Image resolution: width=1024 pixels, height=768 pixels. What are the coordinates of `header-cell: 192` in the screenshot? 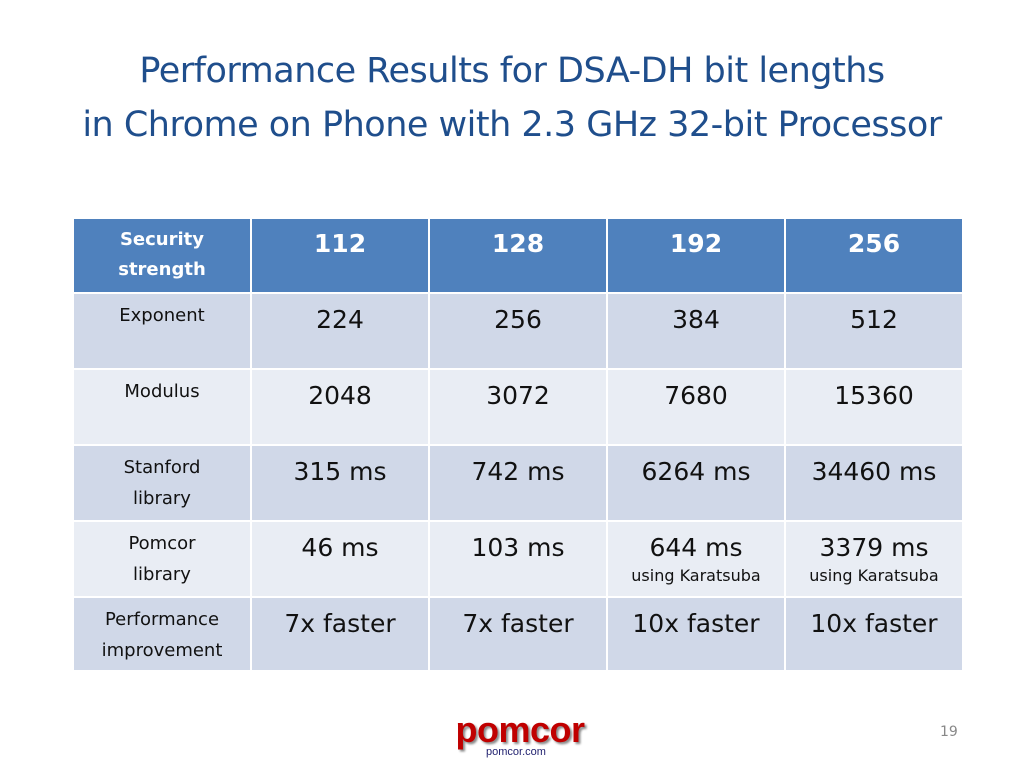 It's located at (696, 255).